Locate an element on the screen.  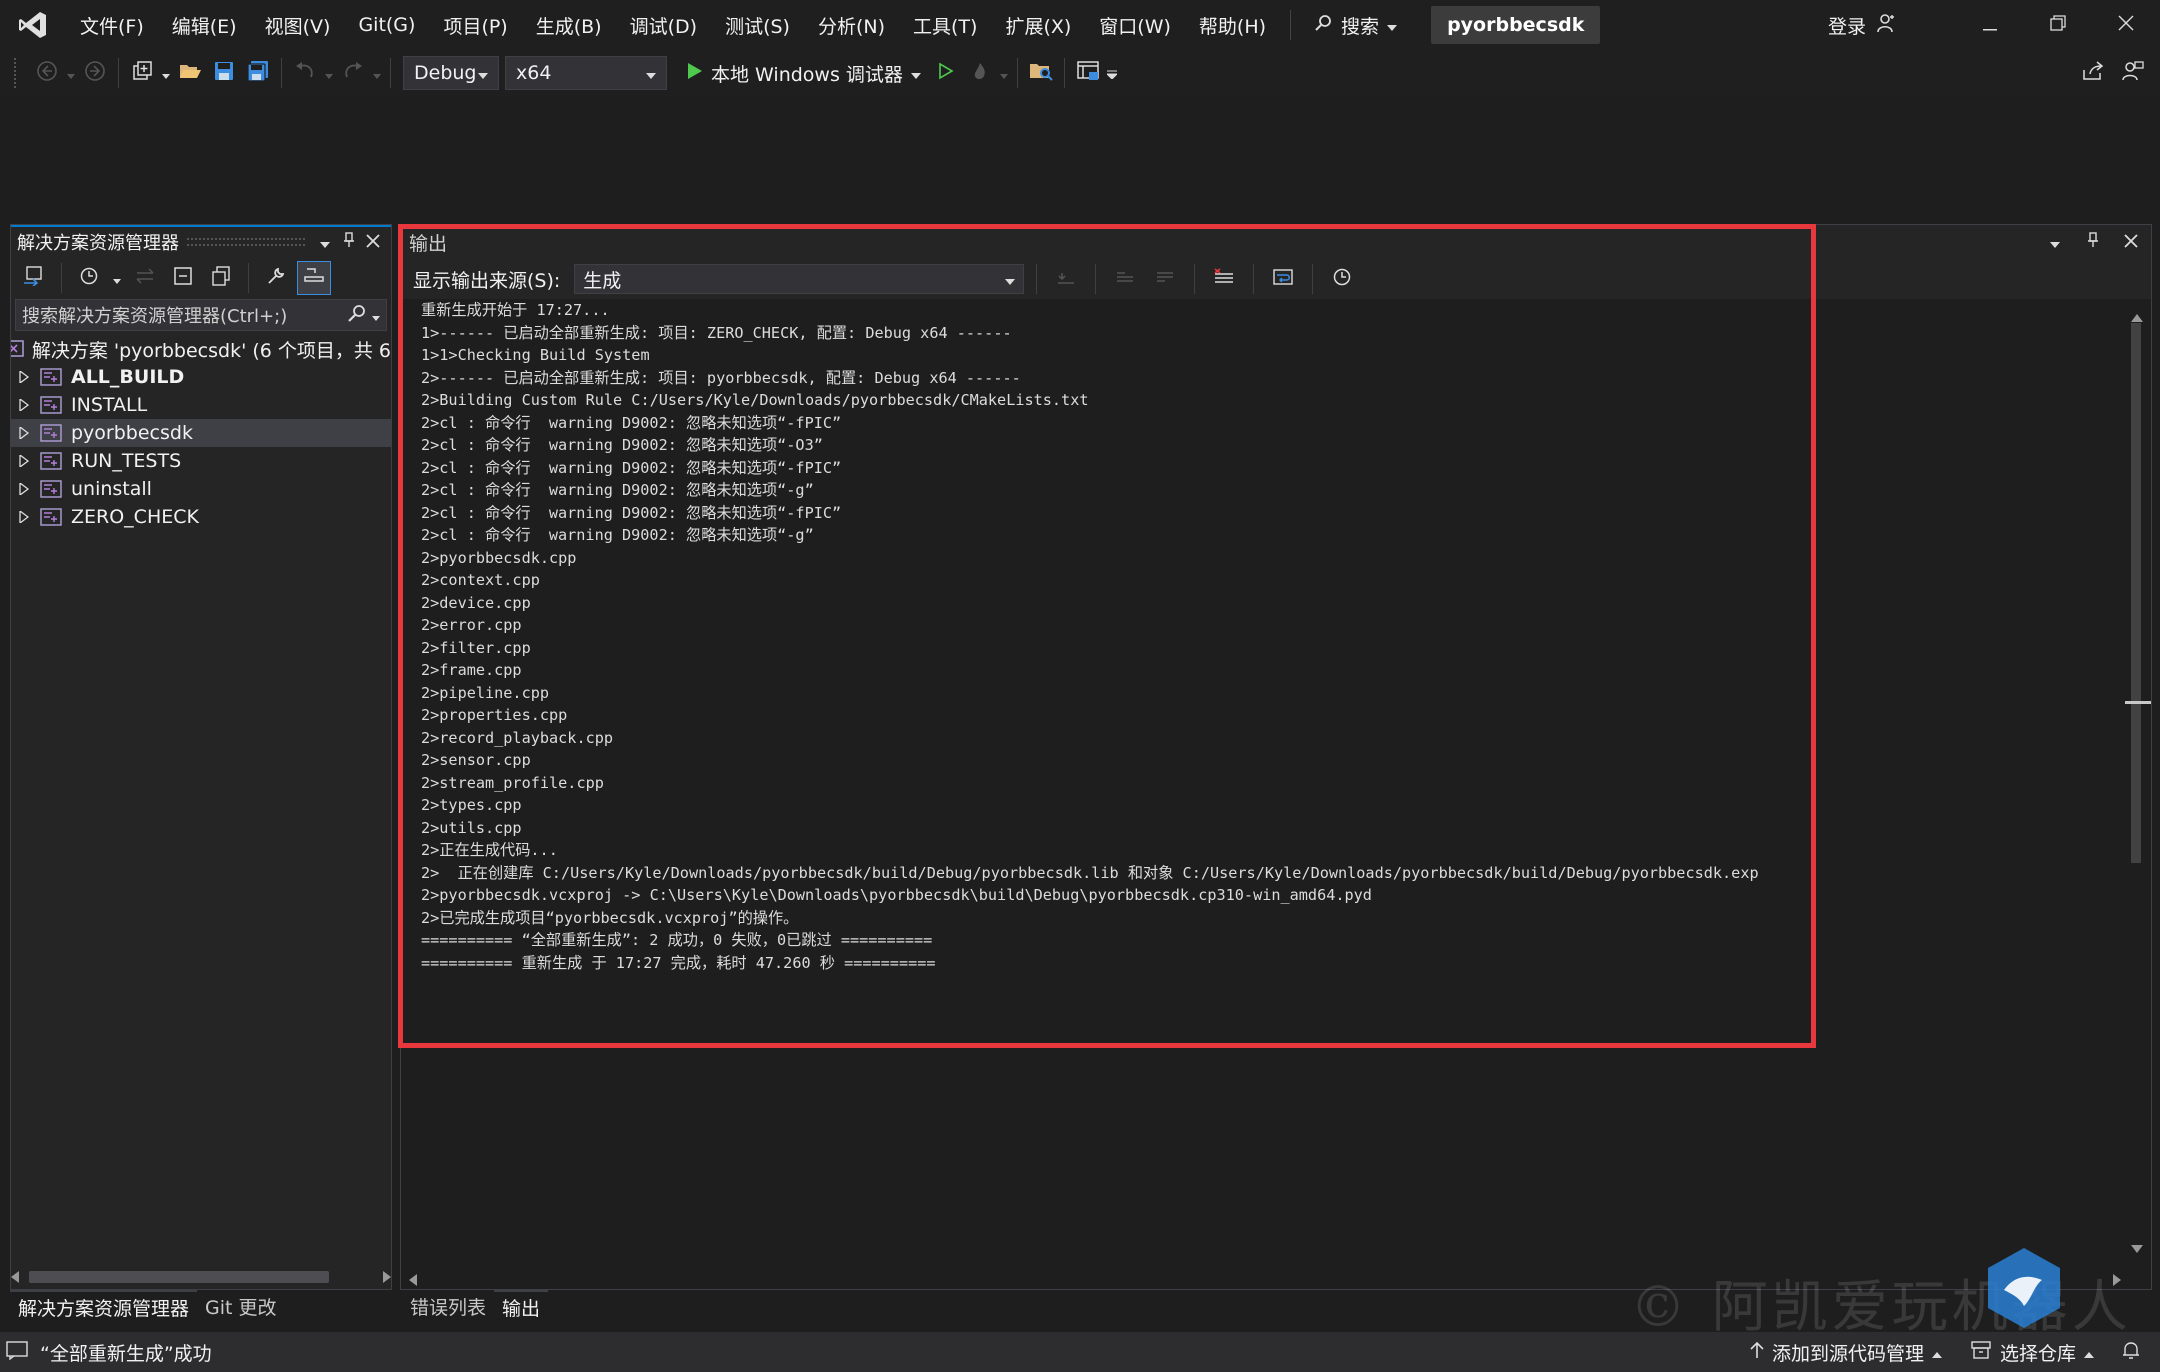
toolbar-overflow-dropdown is located at coordinates (1112, 73).